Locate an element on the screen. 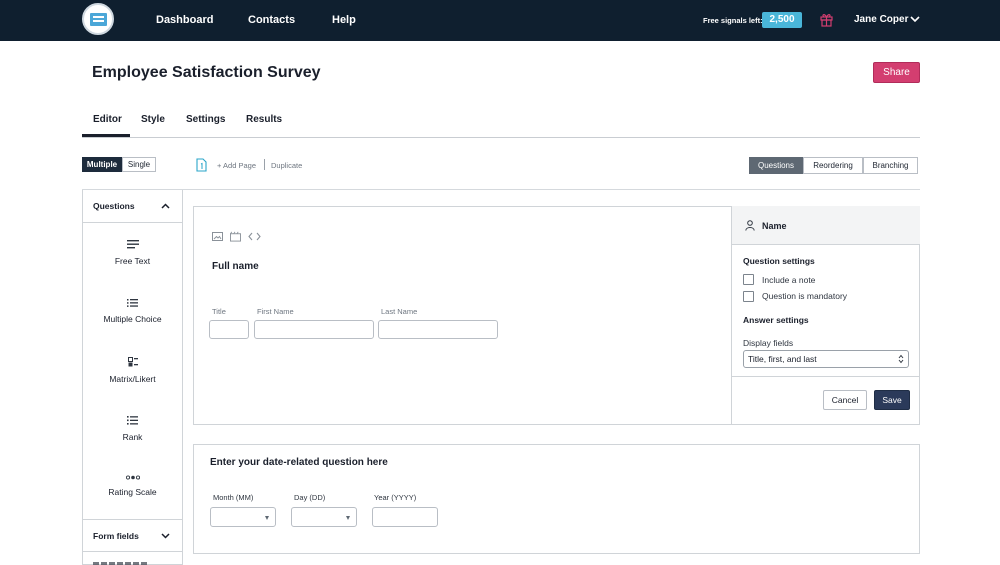 The image size is (1000, 565). select-arrows-icon is located at coordinates (901, 359).